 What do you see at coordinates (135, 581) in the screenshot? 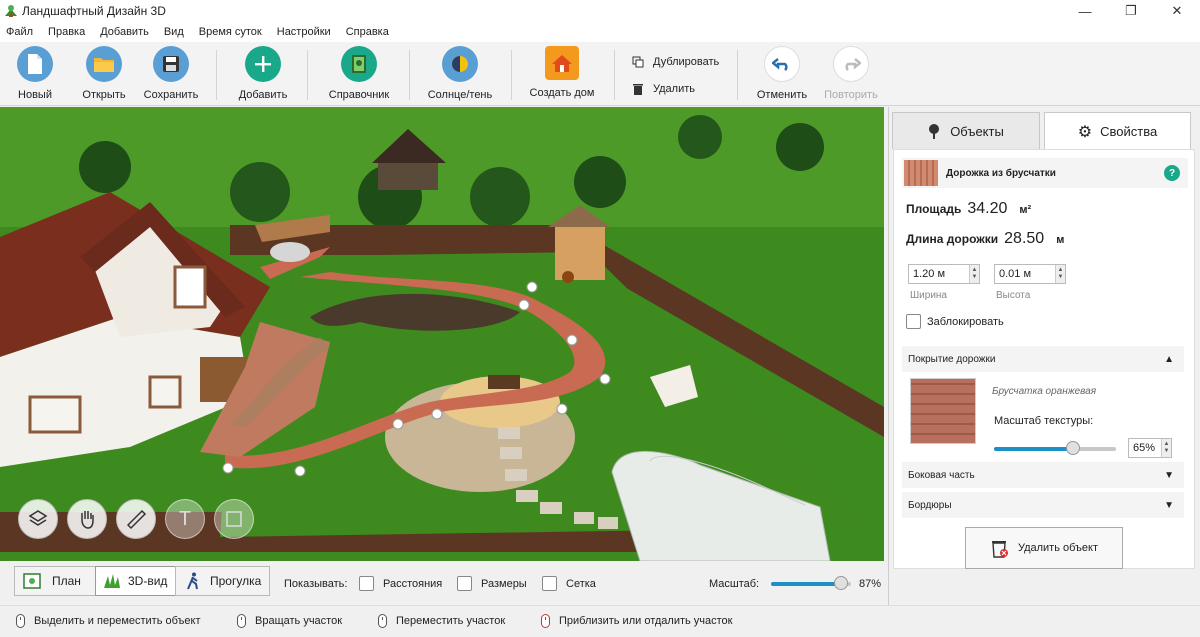
I see `3d-view-button: 3D-вид` at bounding box center [135, 581].